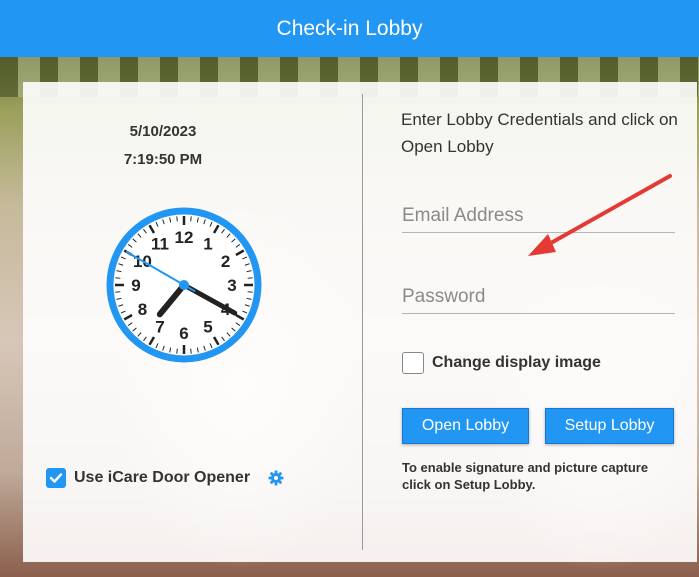  Describe the element at coordinates (225, 261) in the screenshot. I see `clock-numeral: 2` at that location.